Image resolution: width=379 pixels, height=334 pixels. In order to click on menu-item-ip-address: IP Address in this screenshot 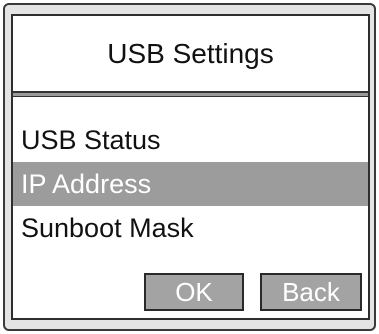, I will do `click(190, 184)`.